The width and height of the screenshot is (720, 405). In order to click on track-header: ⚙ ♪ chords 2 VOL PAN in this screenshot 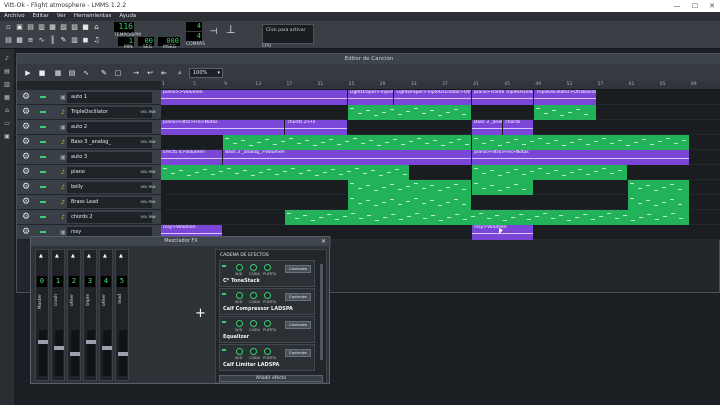, I will do `click(89, 217)`.